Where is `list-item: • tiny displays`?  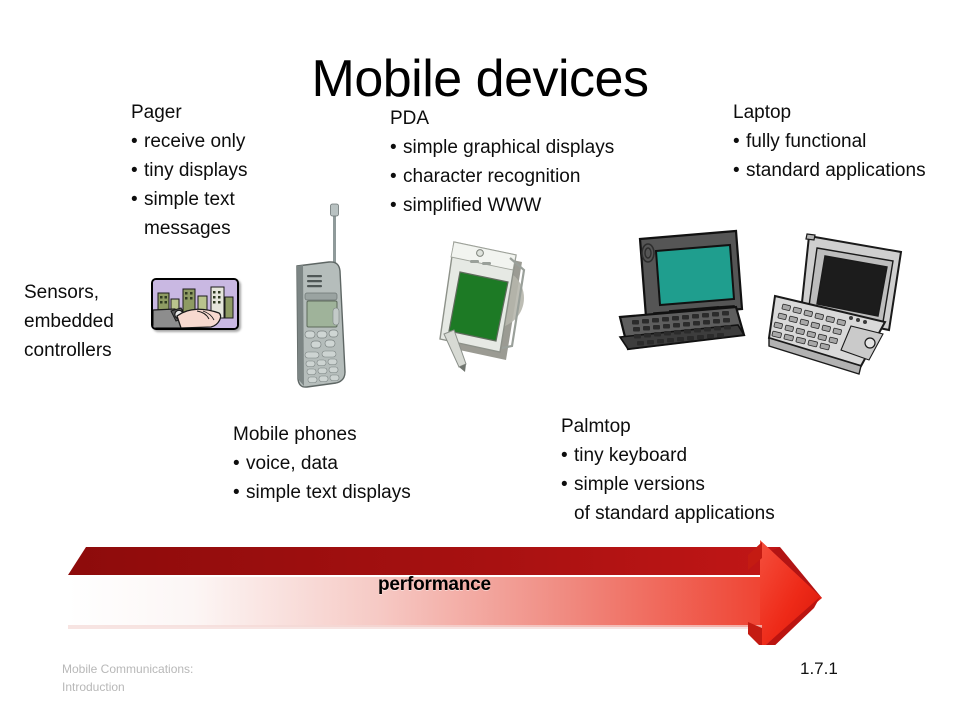
list-item: • tiny displays is located at coordinates (189, 170).